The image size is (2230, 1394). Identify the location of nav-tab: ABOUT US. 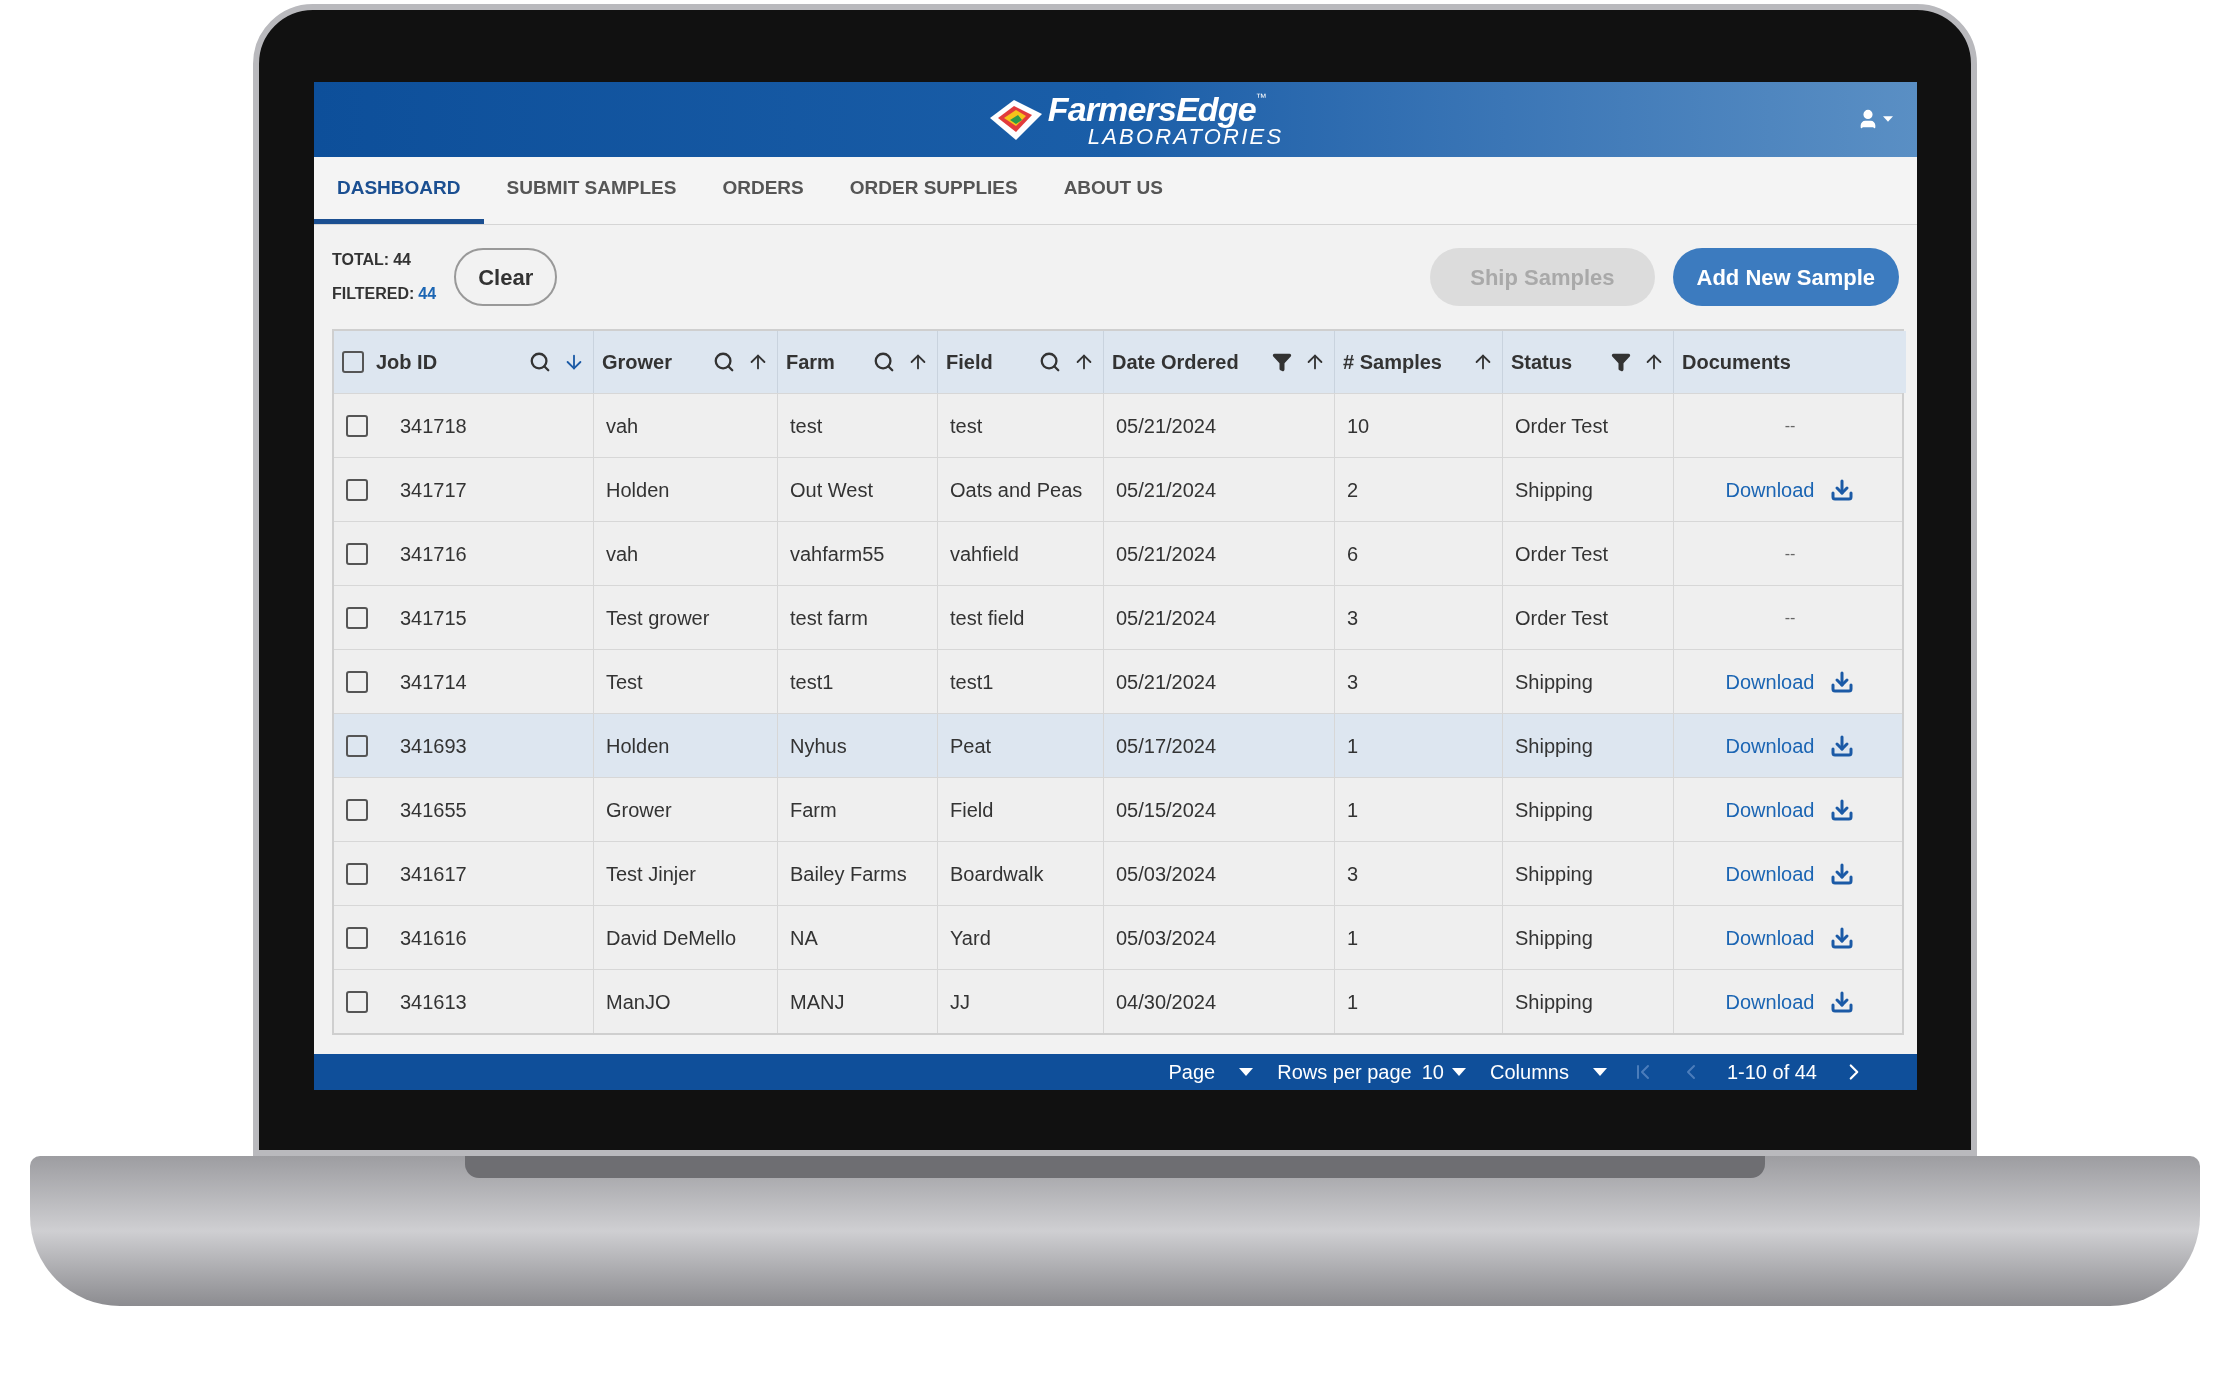
(1113, 190).